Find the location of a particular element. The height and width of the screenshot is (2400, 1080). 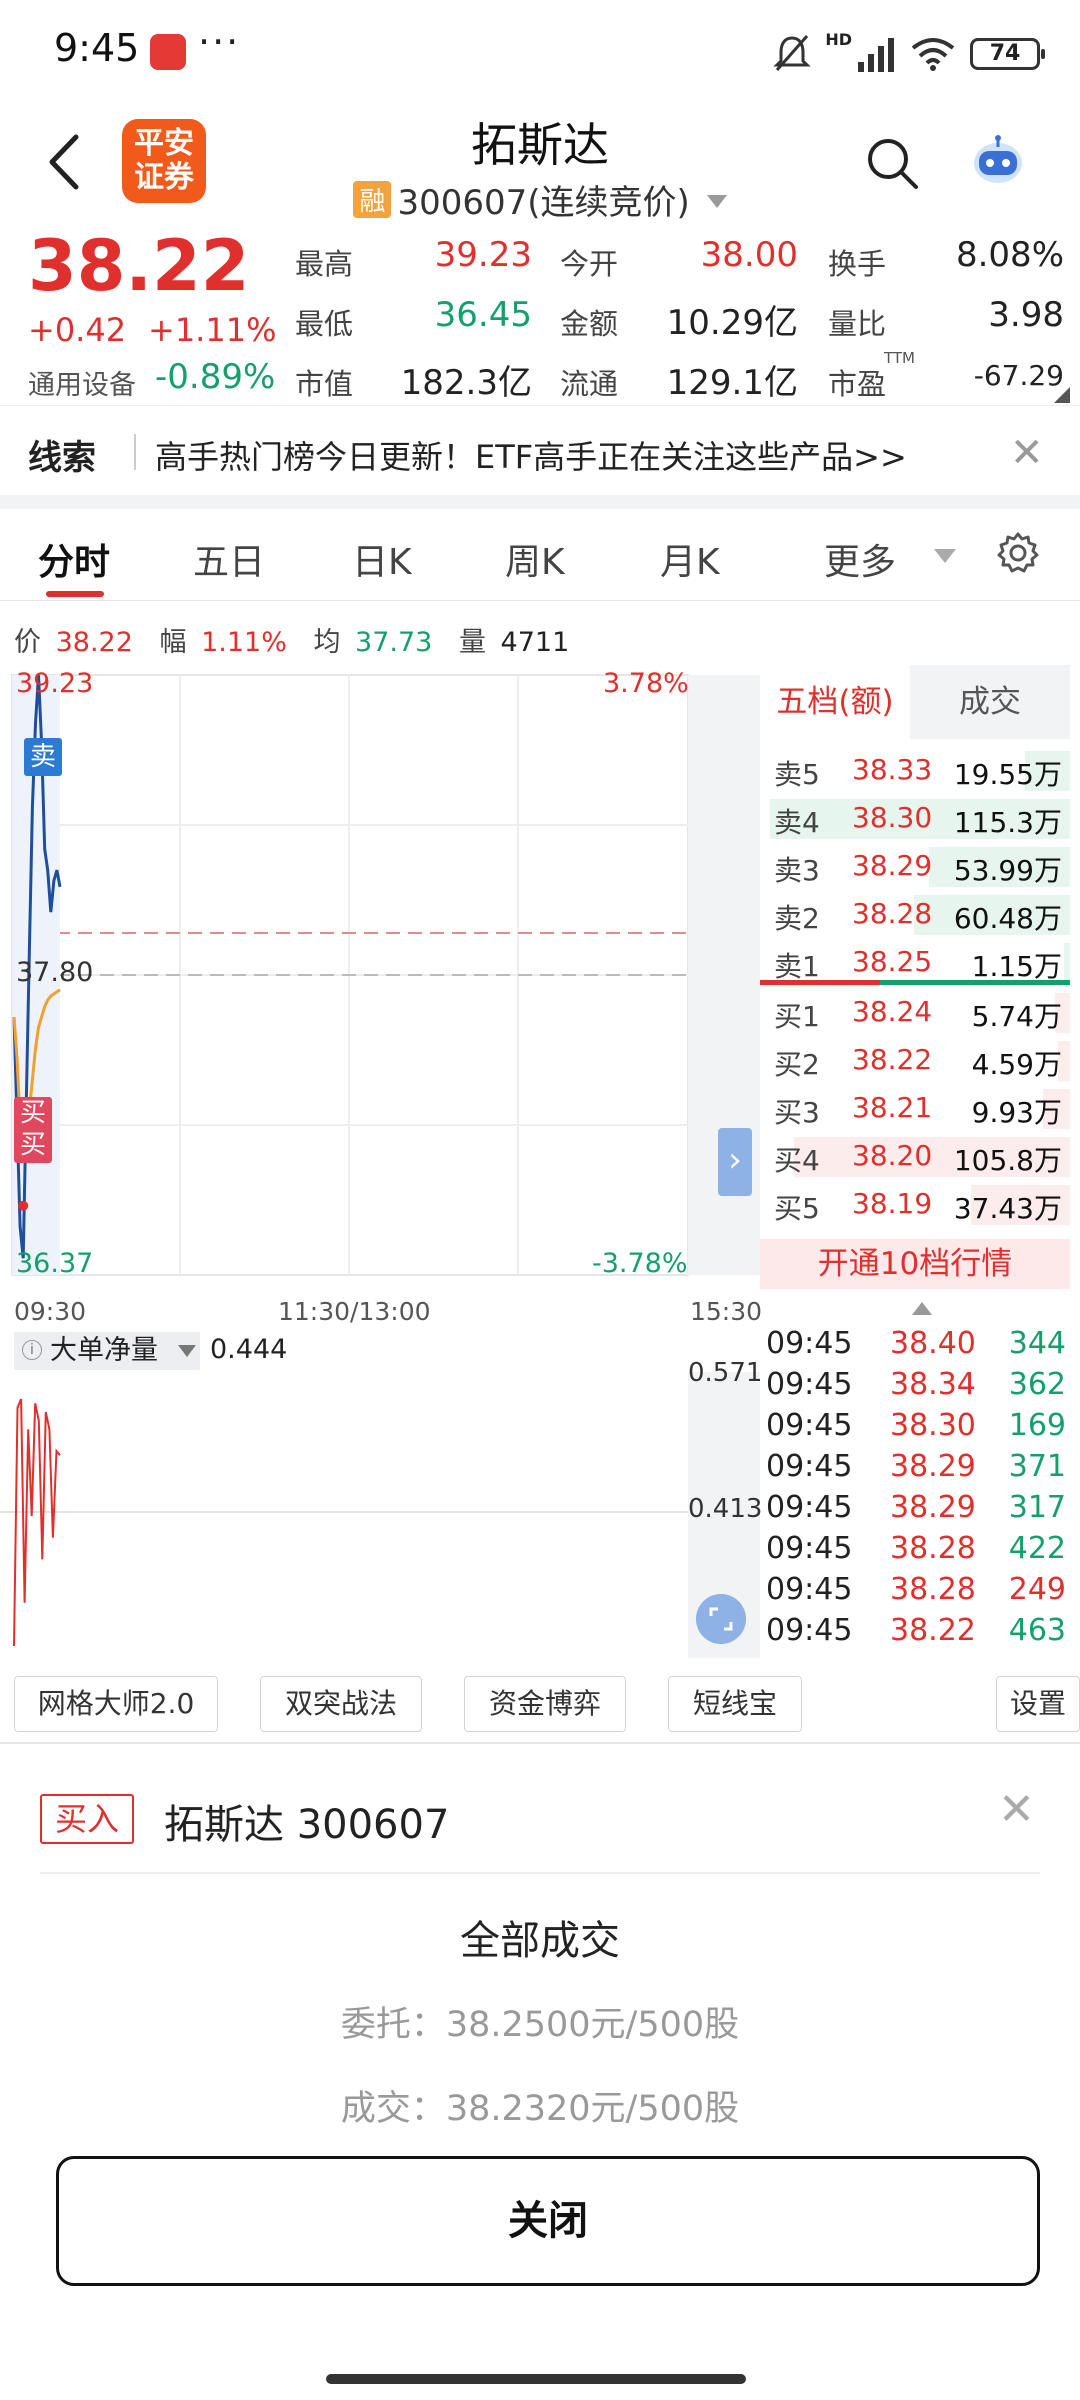

open-10-levels-button: 开通10档行情 is located at coordinates (915, 1264).